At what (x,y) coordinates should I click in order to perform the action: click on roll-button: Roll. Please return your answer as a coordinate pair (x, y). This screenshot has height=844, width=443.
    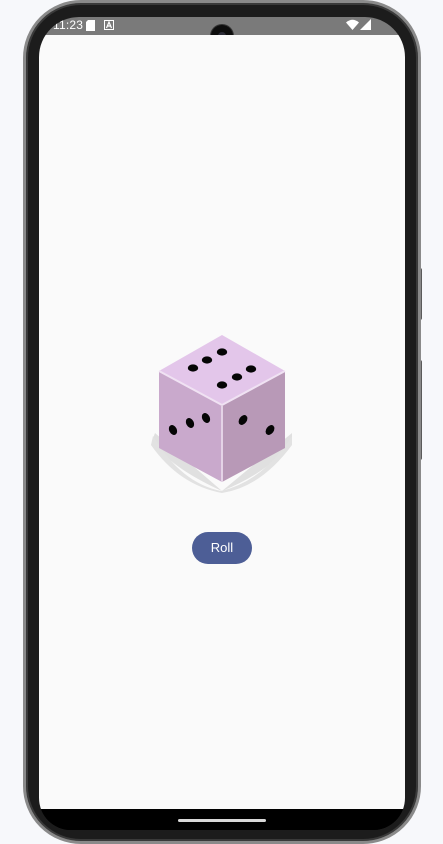
    Looking at the image, I should click on (222, 548).